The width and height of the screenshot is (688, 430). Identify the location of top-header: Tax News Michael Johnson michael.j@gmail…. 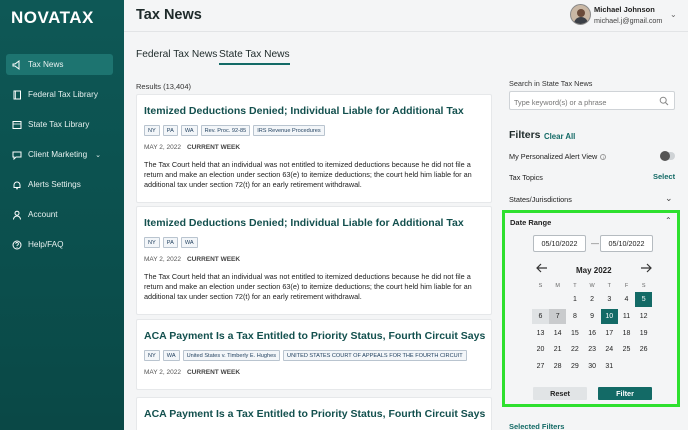
(406, 16).